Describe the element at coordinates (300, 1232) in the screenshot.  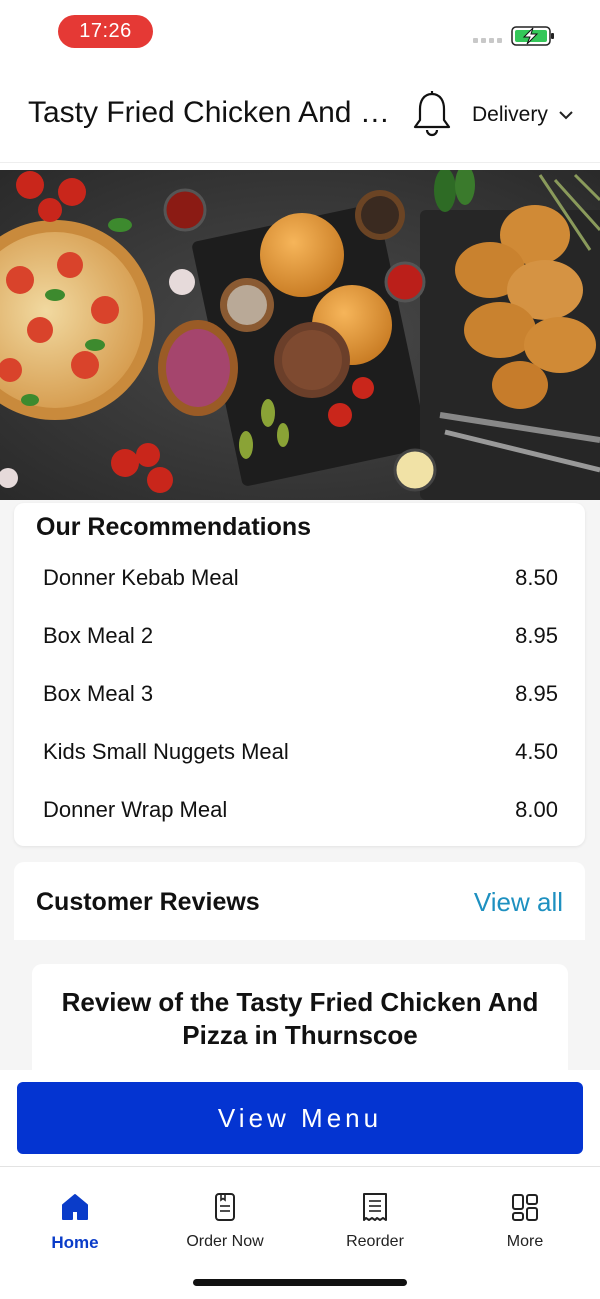
I see `bottom-tab-bar: Home Order Now Reorder More` at that location.